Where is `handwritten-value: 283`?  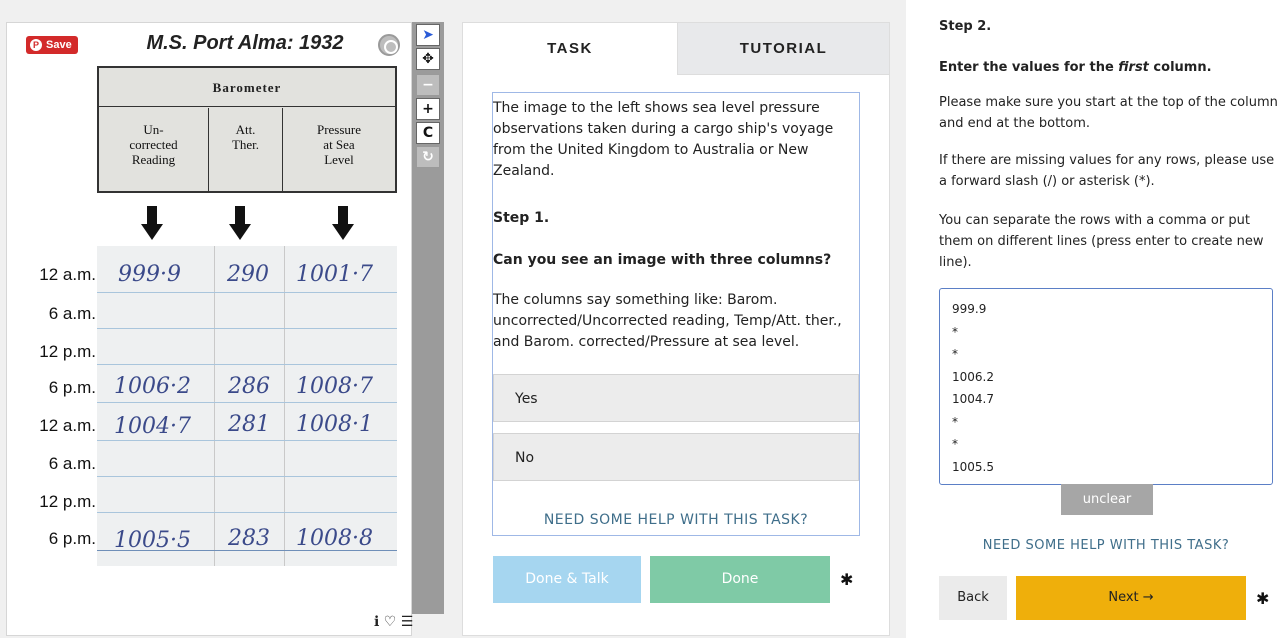
handwritten-value: 283 is located at coordinates (249, 538).